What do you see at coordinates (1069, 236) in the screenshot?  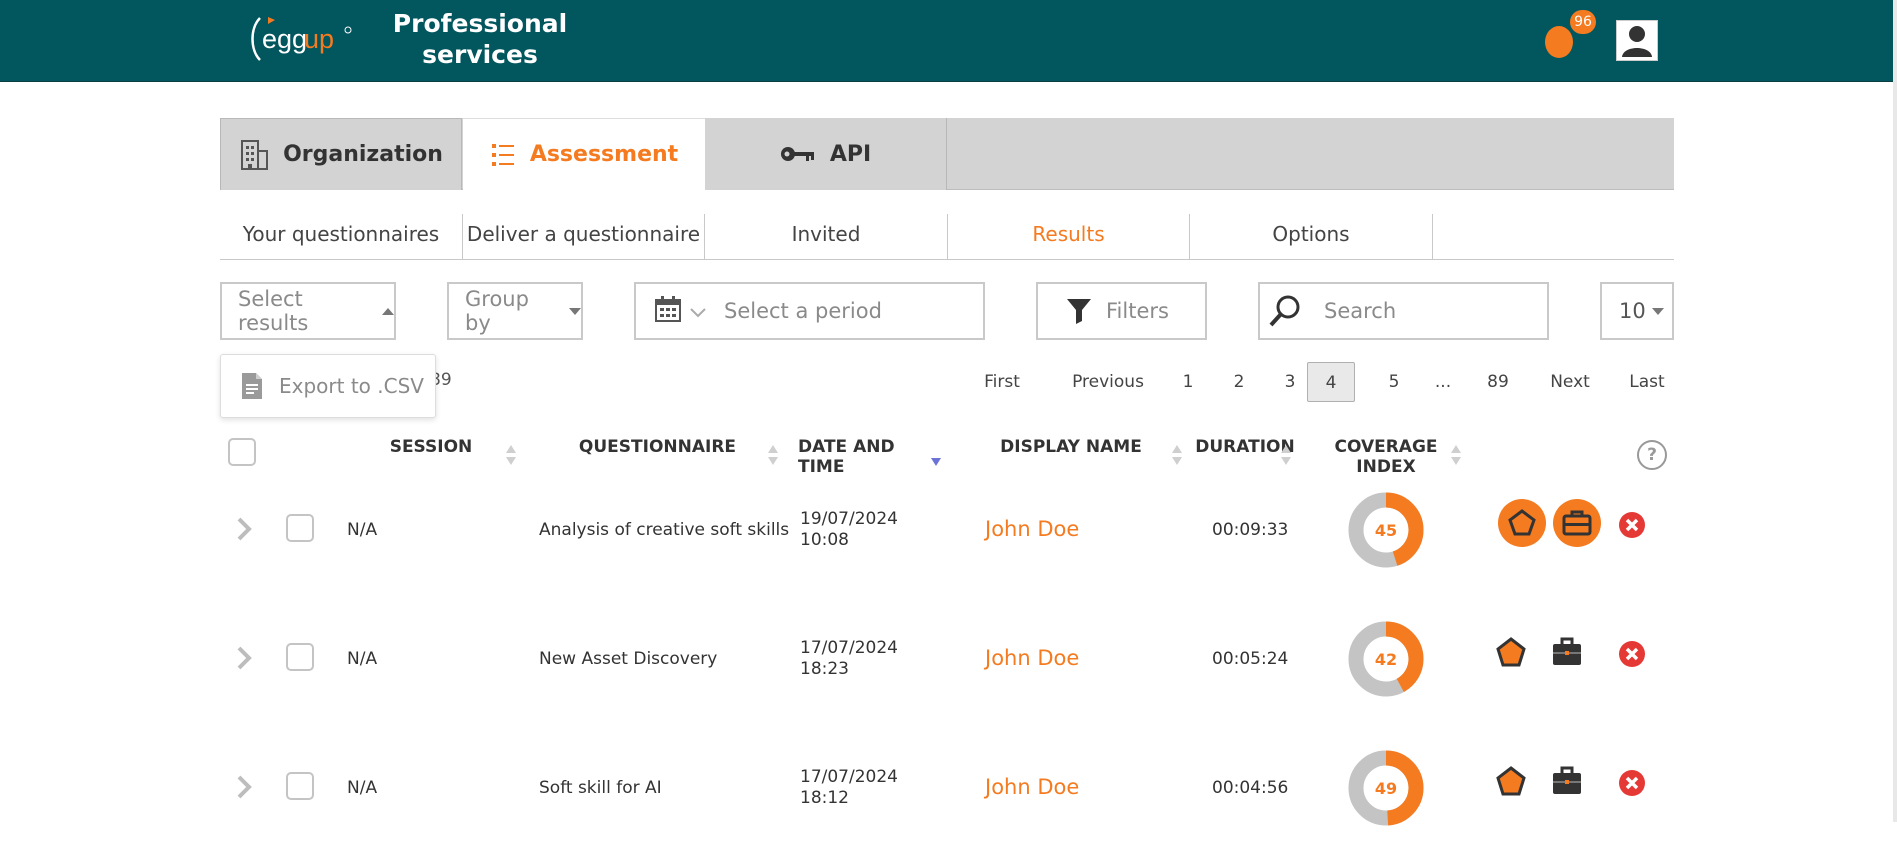 I see `subtab-results: Results` at bounding box center [1069, 236].